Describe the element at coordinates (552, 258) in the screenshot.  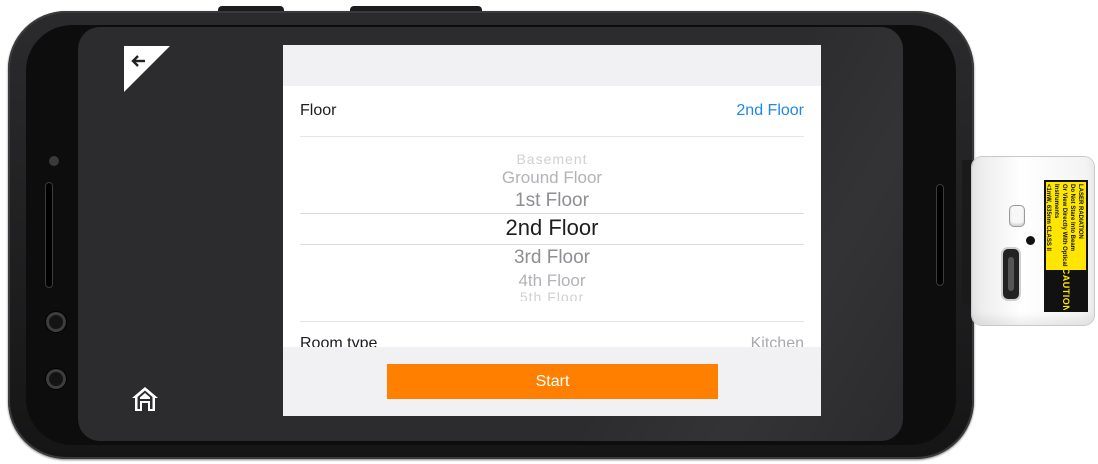
I see `picker-item: 3rd Floor` at that location.